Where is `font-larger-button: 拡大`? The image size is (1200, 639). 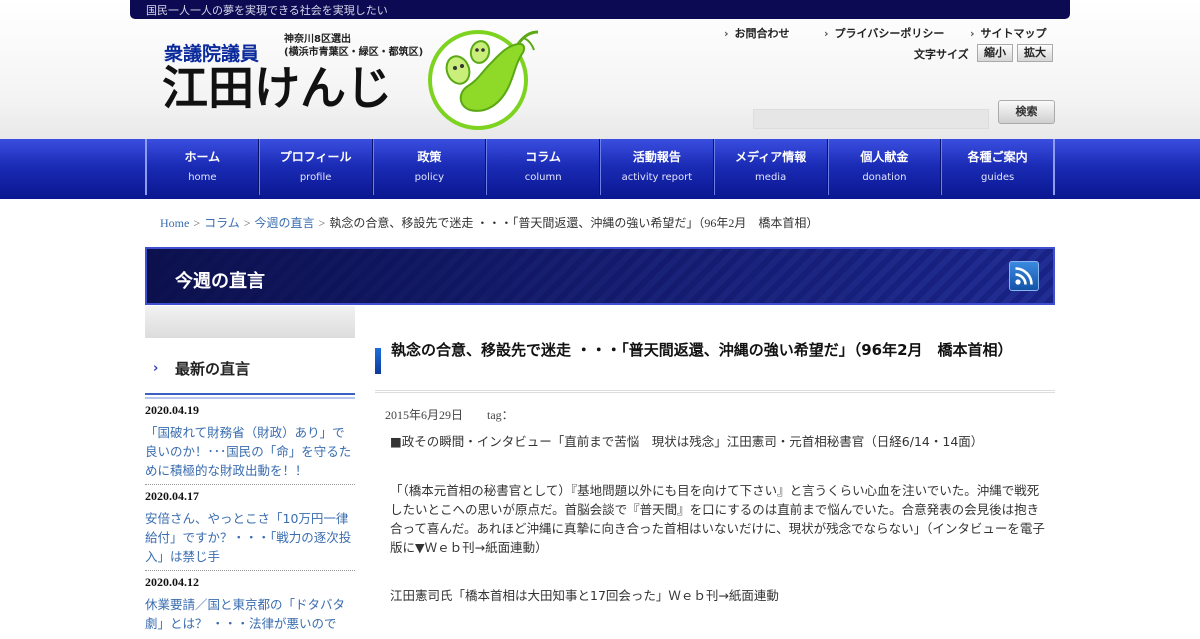 font-larger-button: 拡大 is located at coordinates (1035, 53).